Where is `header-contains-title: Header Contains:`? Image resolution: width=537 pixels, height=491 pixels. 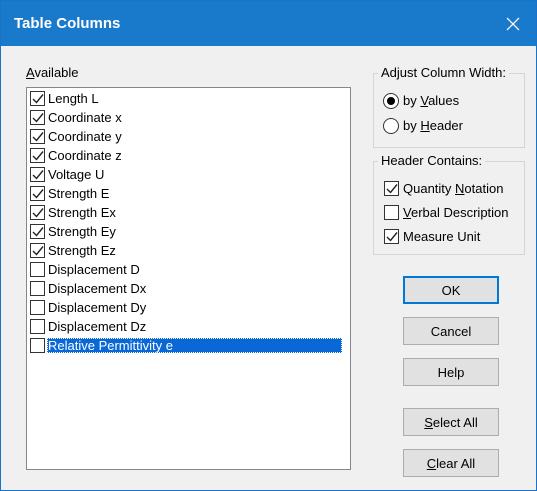 header-contains-title: Header Contains: is located at coordinates (432, 160).